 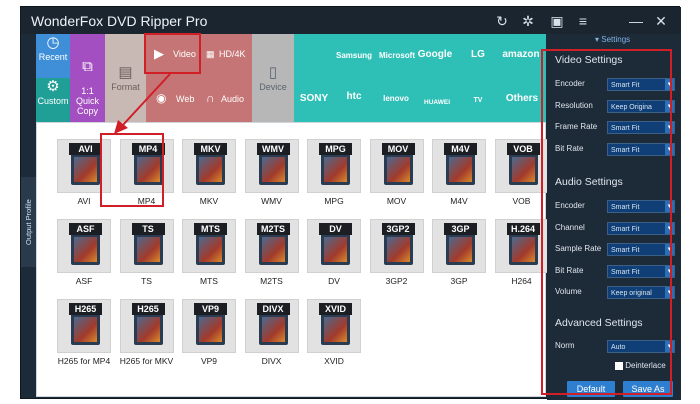 I want to click on format-thumbnail: MTS, so click(x=209, y=246).